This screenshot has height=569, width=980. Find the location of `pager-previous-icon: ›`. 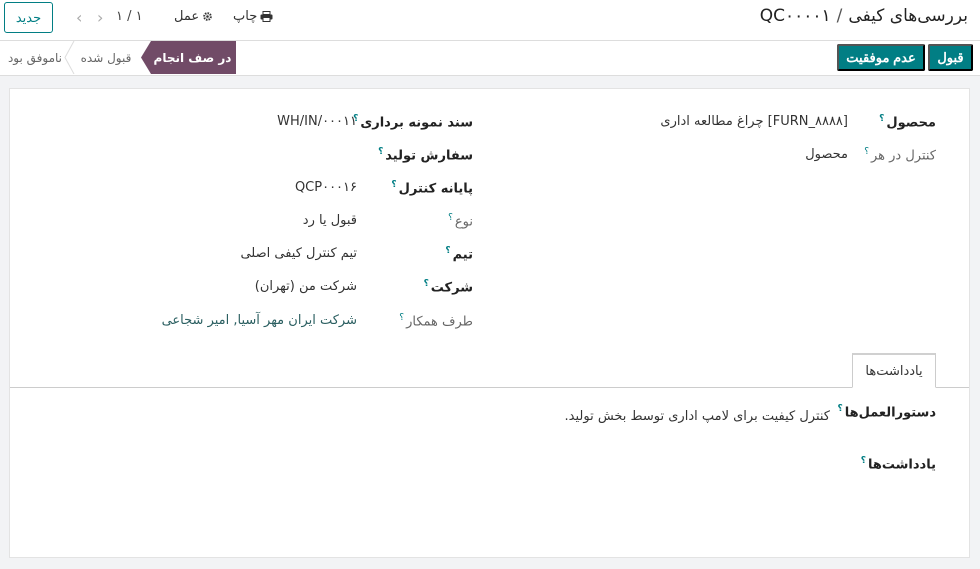

pager-previous-icon: › is located at coordinates (100, 17).